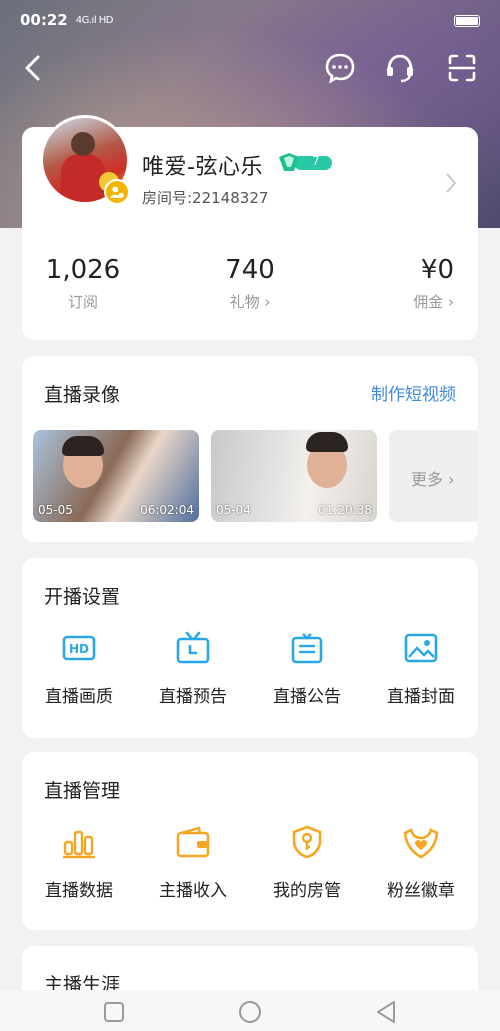 This screenshot has width=500, height=1031. I want to click on hd-icon: HD, so click(79, 648).